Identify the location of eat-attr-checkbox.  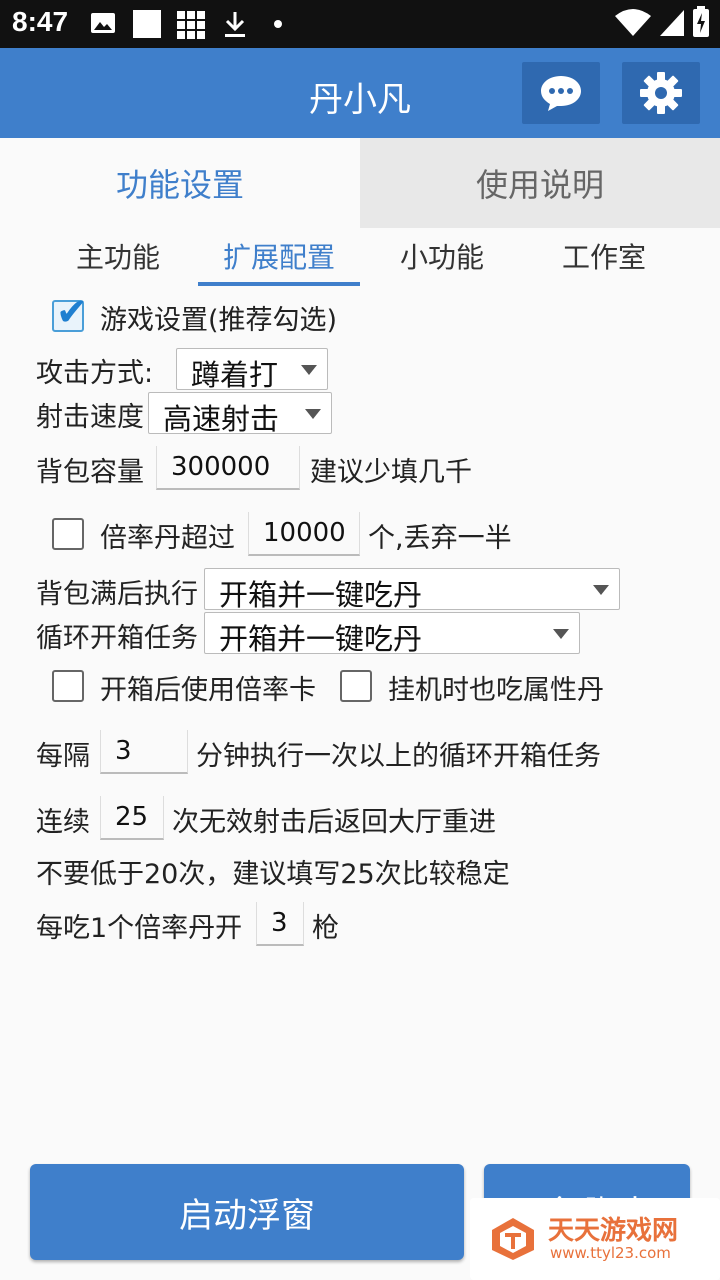
(356, 686).